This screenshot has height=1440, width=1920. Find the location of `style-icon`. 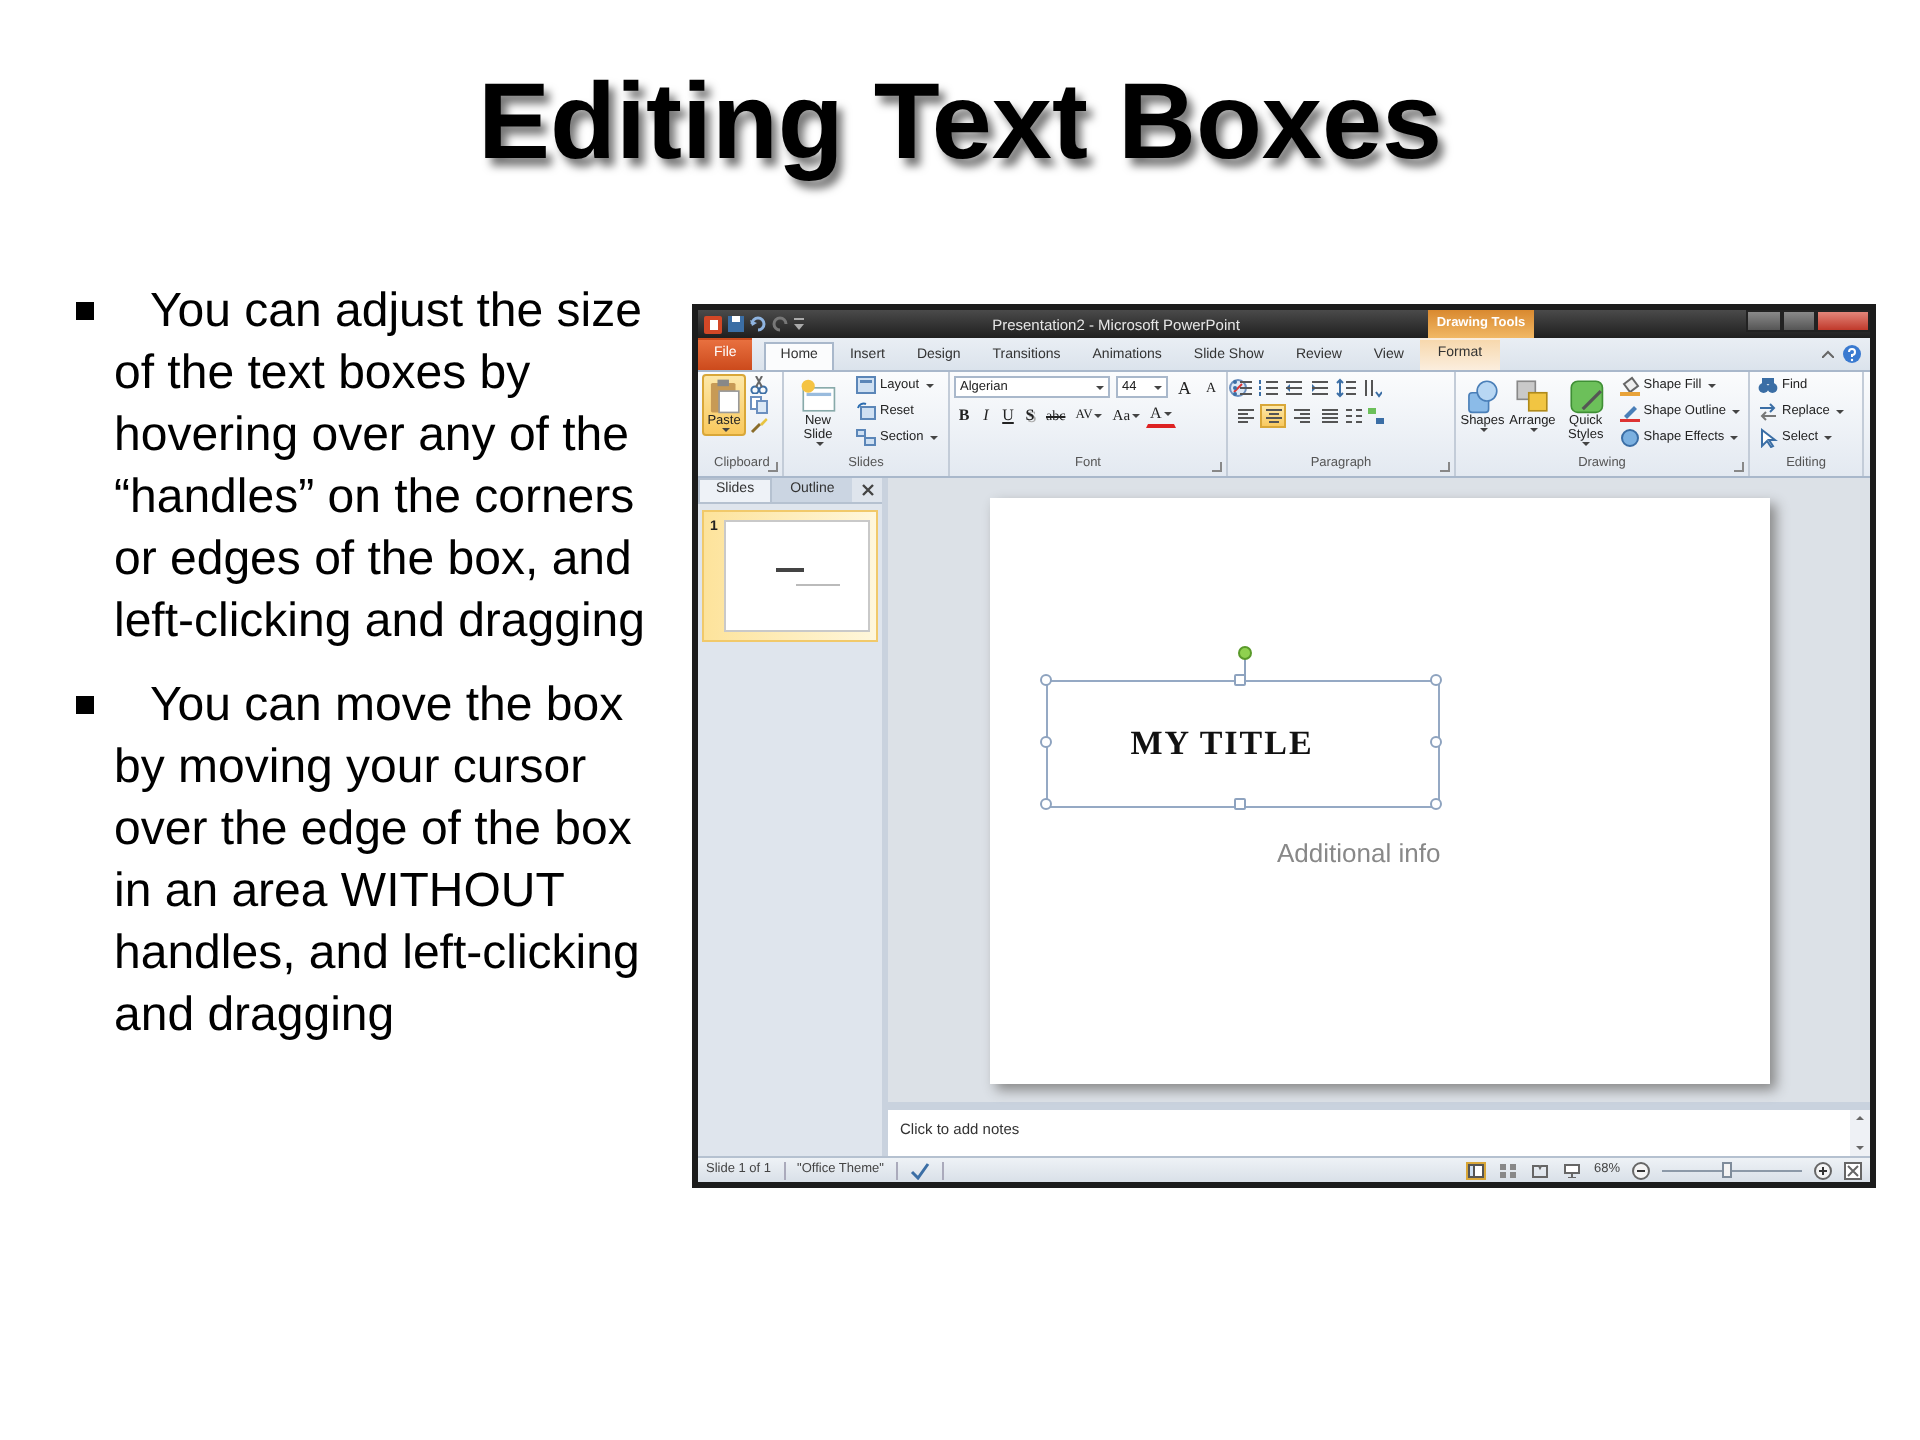

style-icon is located at coordinates (1585, 396).